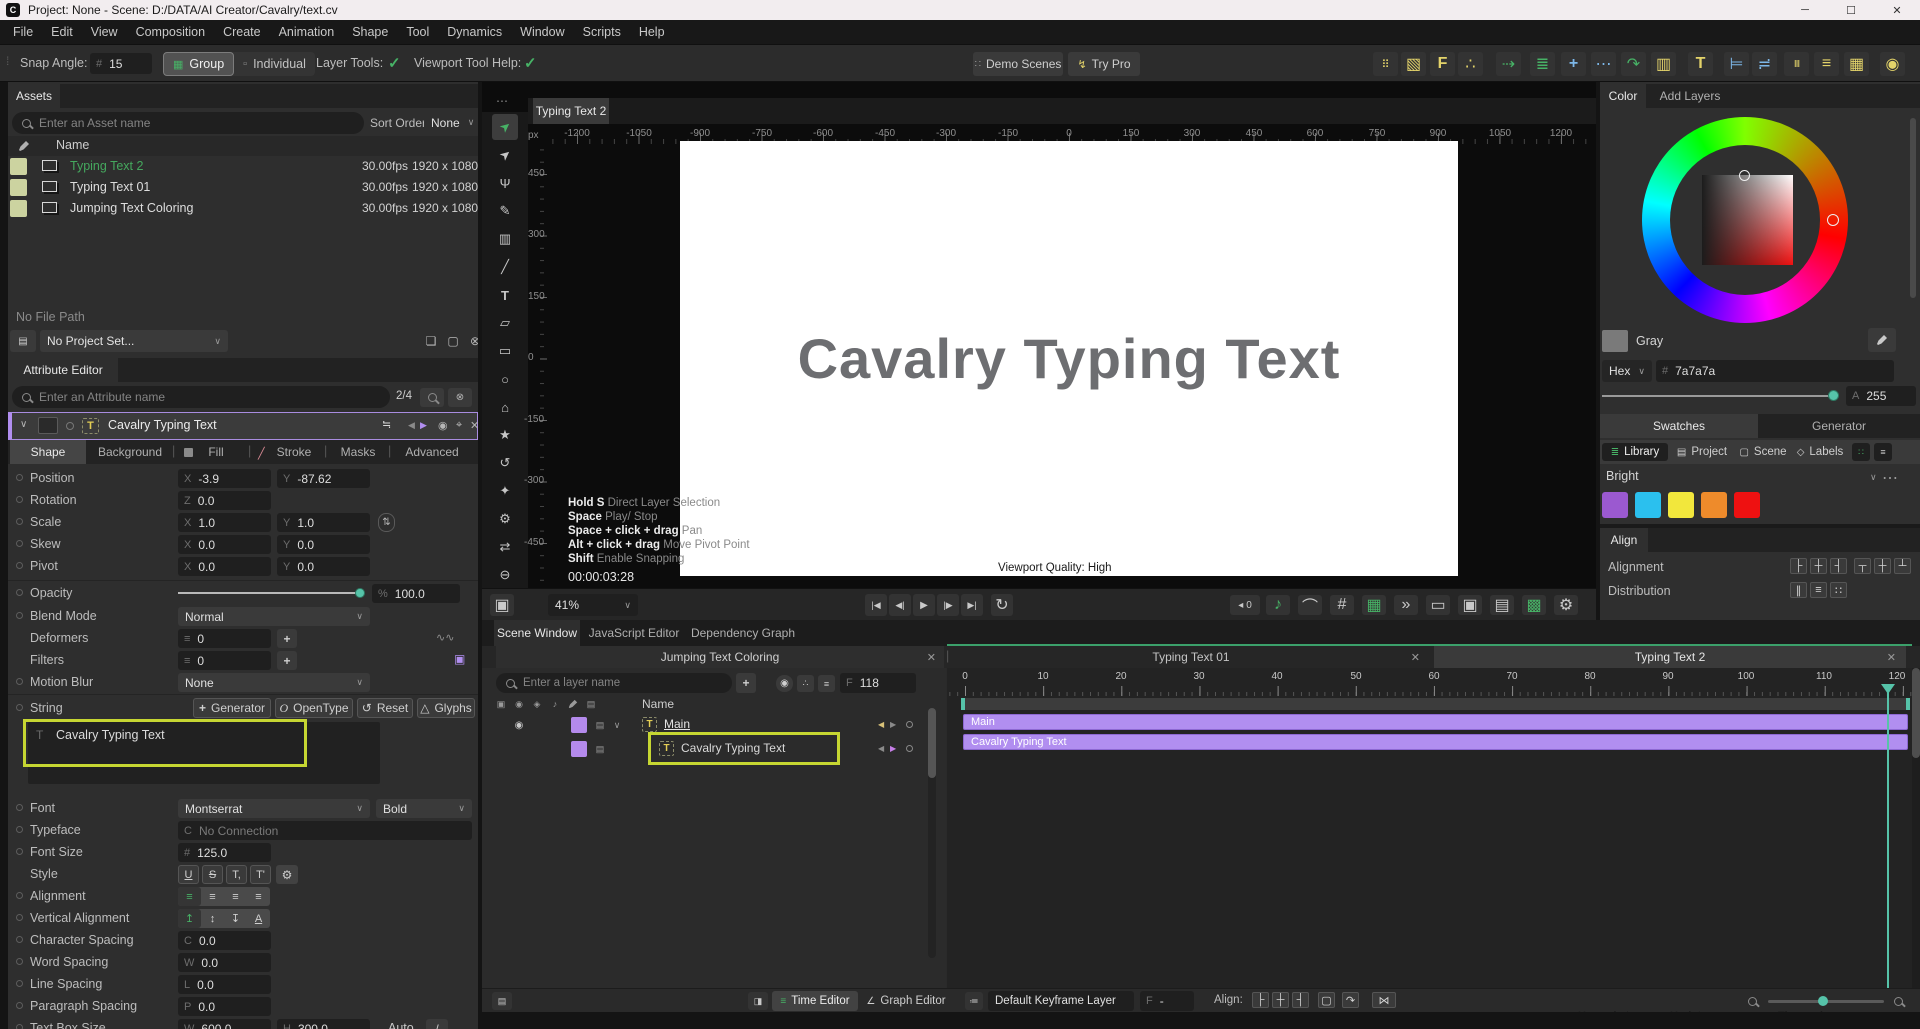 This screenshot has width=1920, height=1029. Describe the element at coordinates (1882, 566) in the screenshot. I see `align-center-v-button: ┼` at that location.